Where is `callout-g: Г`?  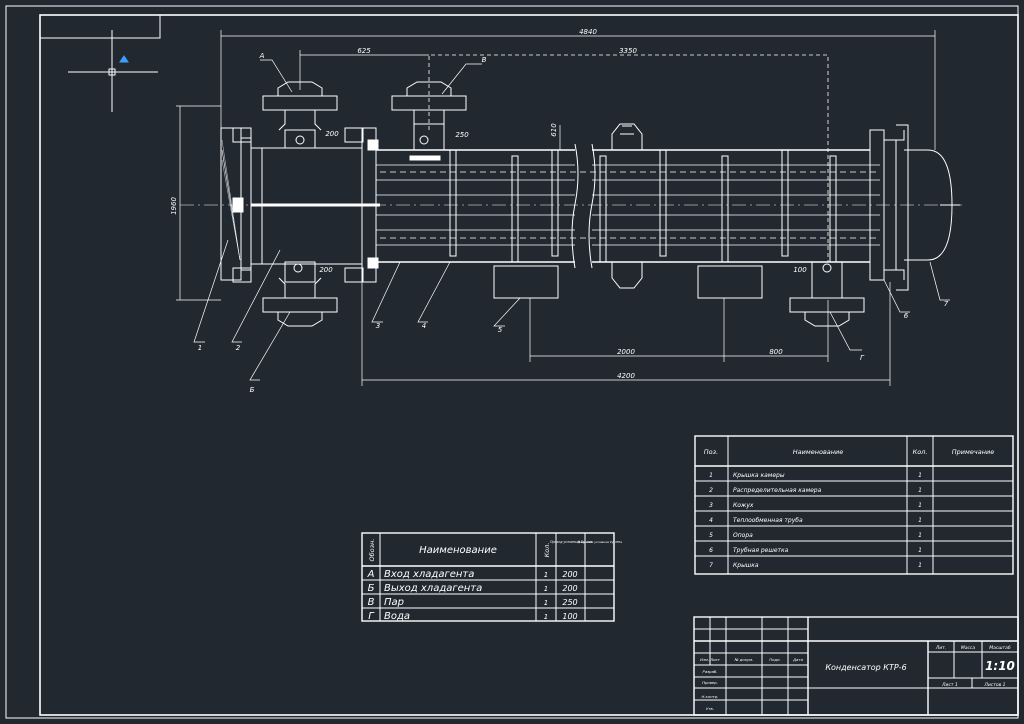
callout-g: Г is located at coordinates (862, 358).